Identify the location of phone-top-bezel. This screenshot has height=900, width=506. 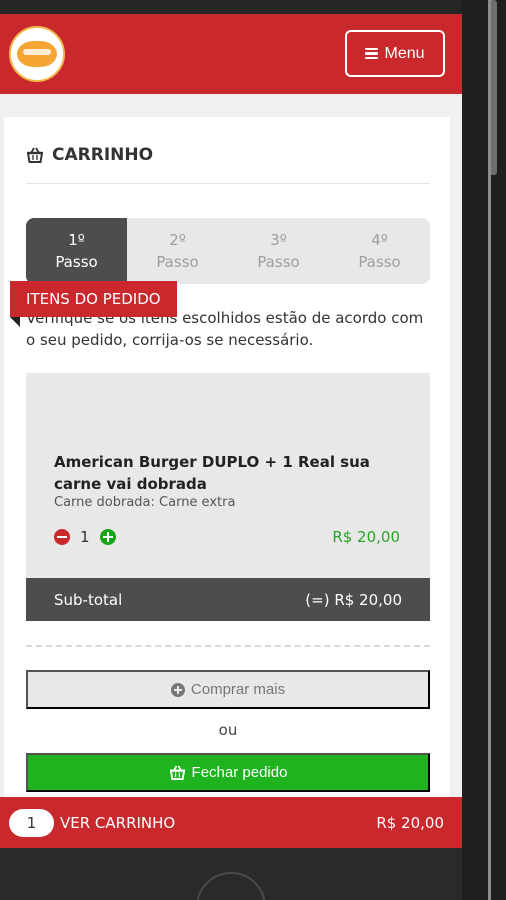
(231, 7).